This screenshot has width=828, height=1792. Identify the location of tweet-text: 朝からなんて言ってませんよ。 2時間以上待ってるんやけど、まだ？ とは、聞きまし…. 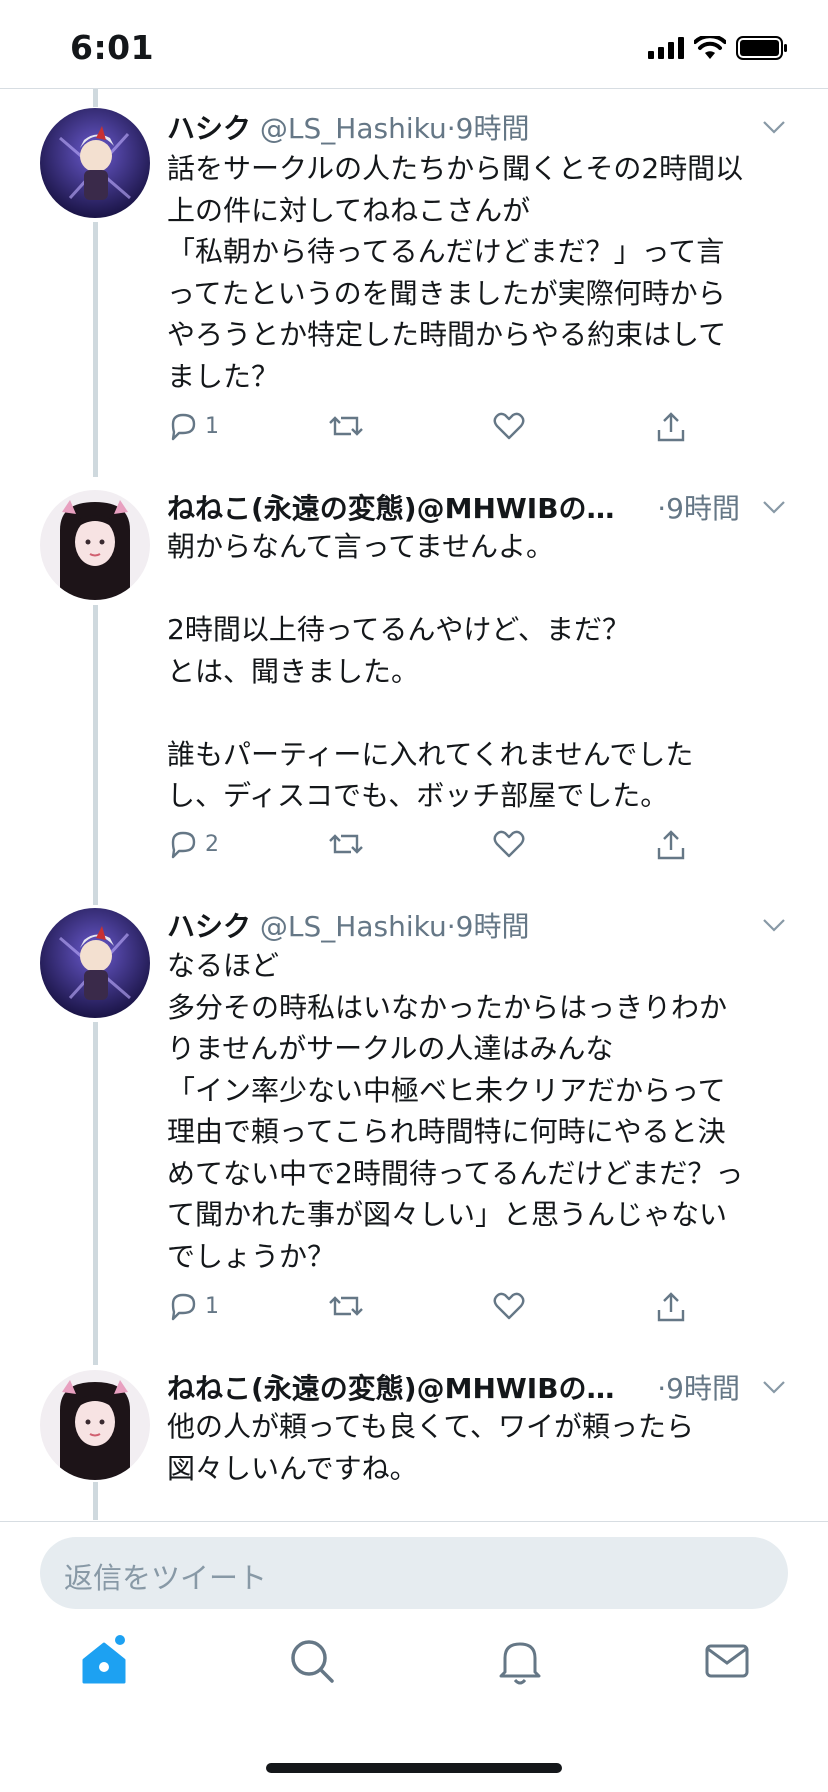
(430, 671).